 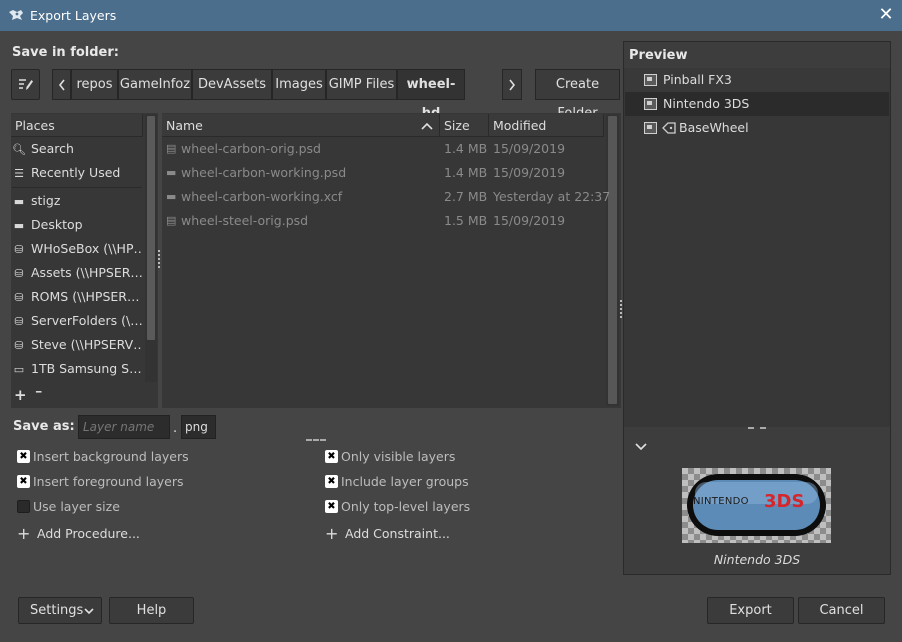 What do you see at coordinates (24, 533) in the screenshot?
I see `add-procedure-icon: +` at bounding box center [24, 533].